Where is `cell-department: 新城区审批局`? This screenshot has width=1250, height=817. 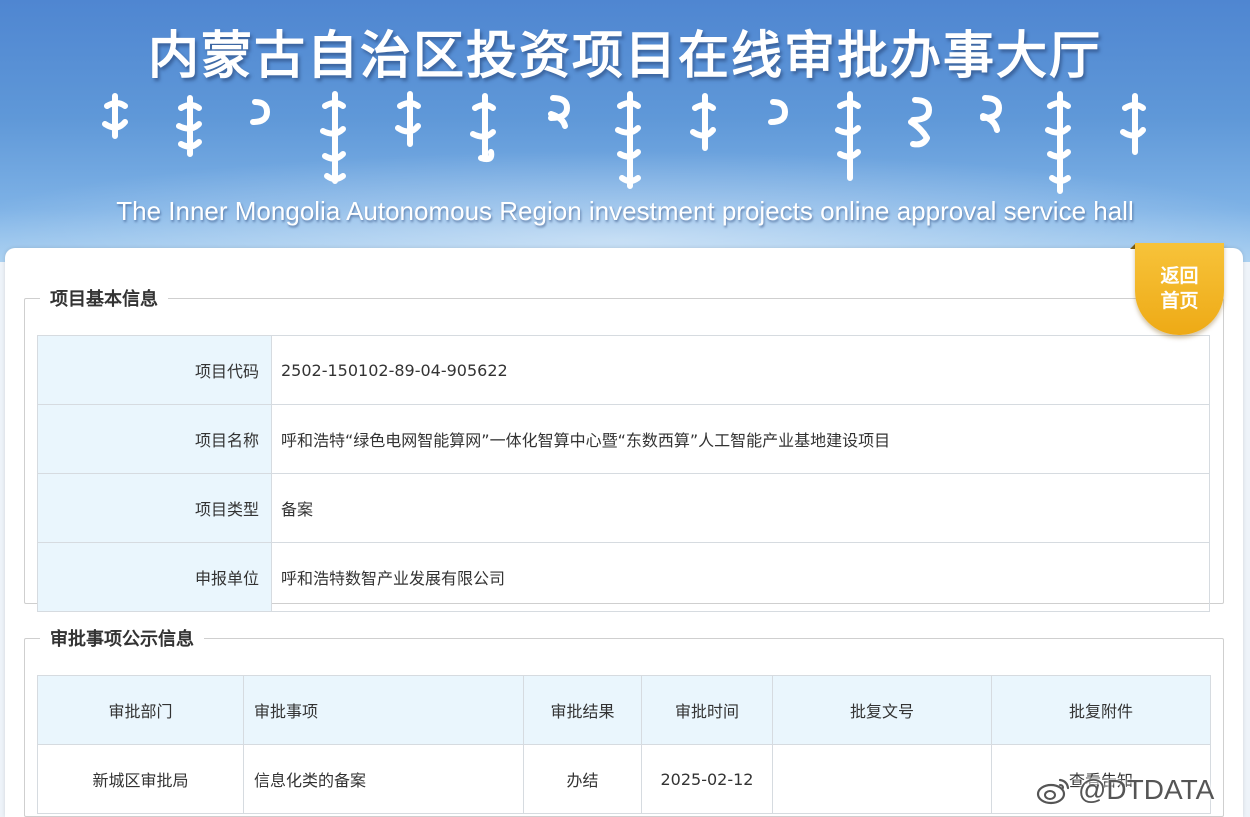
cell-department: 新城区审批局 is located at coordinates (140, 779).